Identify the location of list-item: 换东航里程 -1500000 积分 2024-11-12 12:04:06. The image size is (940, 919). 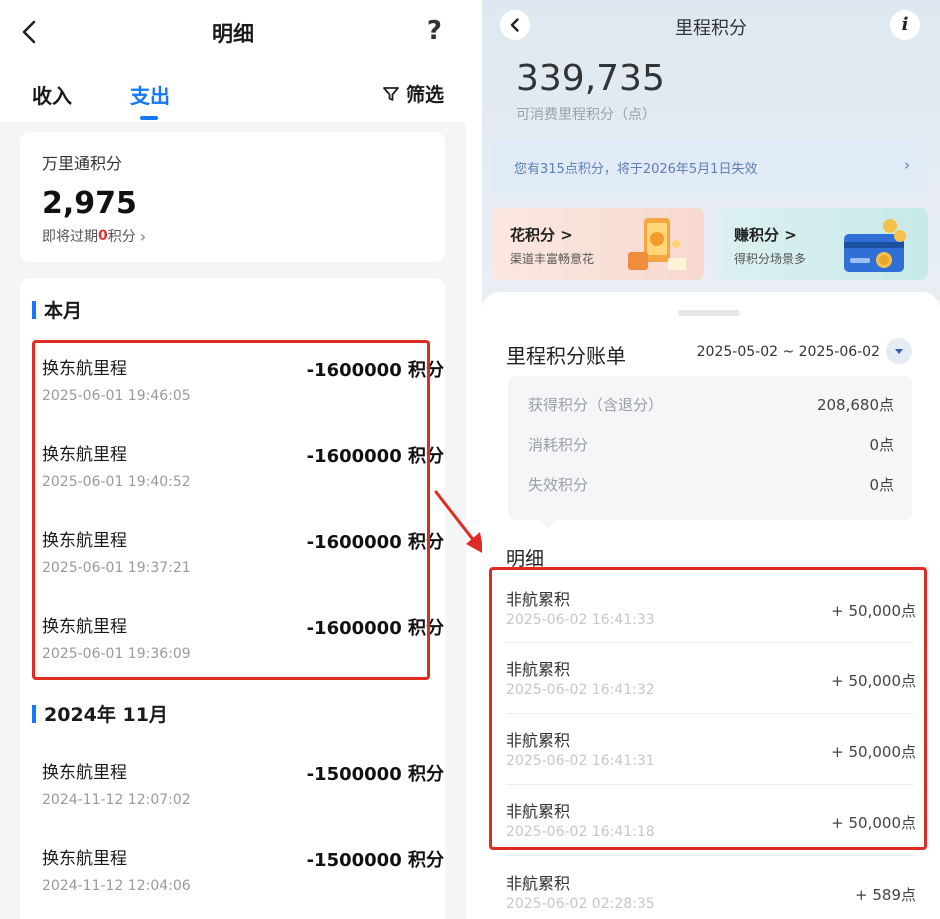
(243, 881).